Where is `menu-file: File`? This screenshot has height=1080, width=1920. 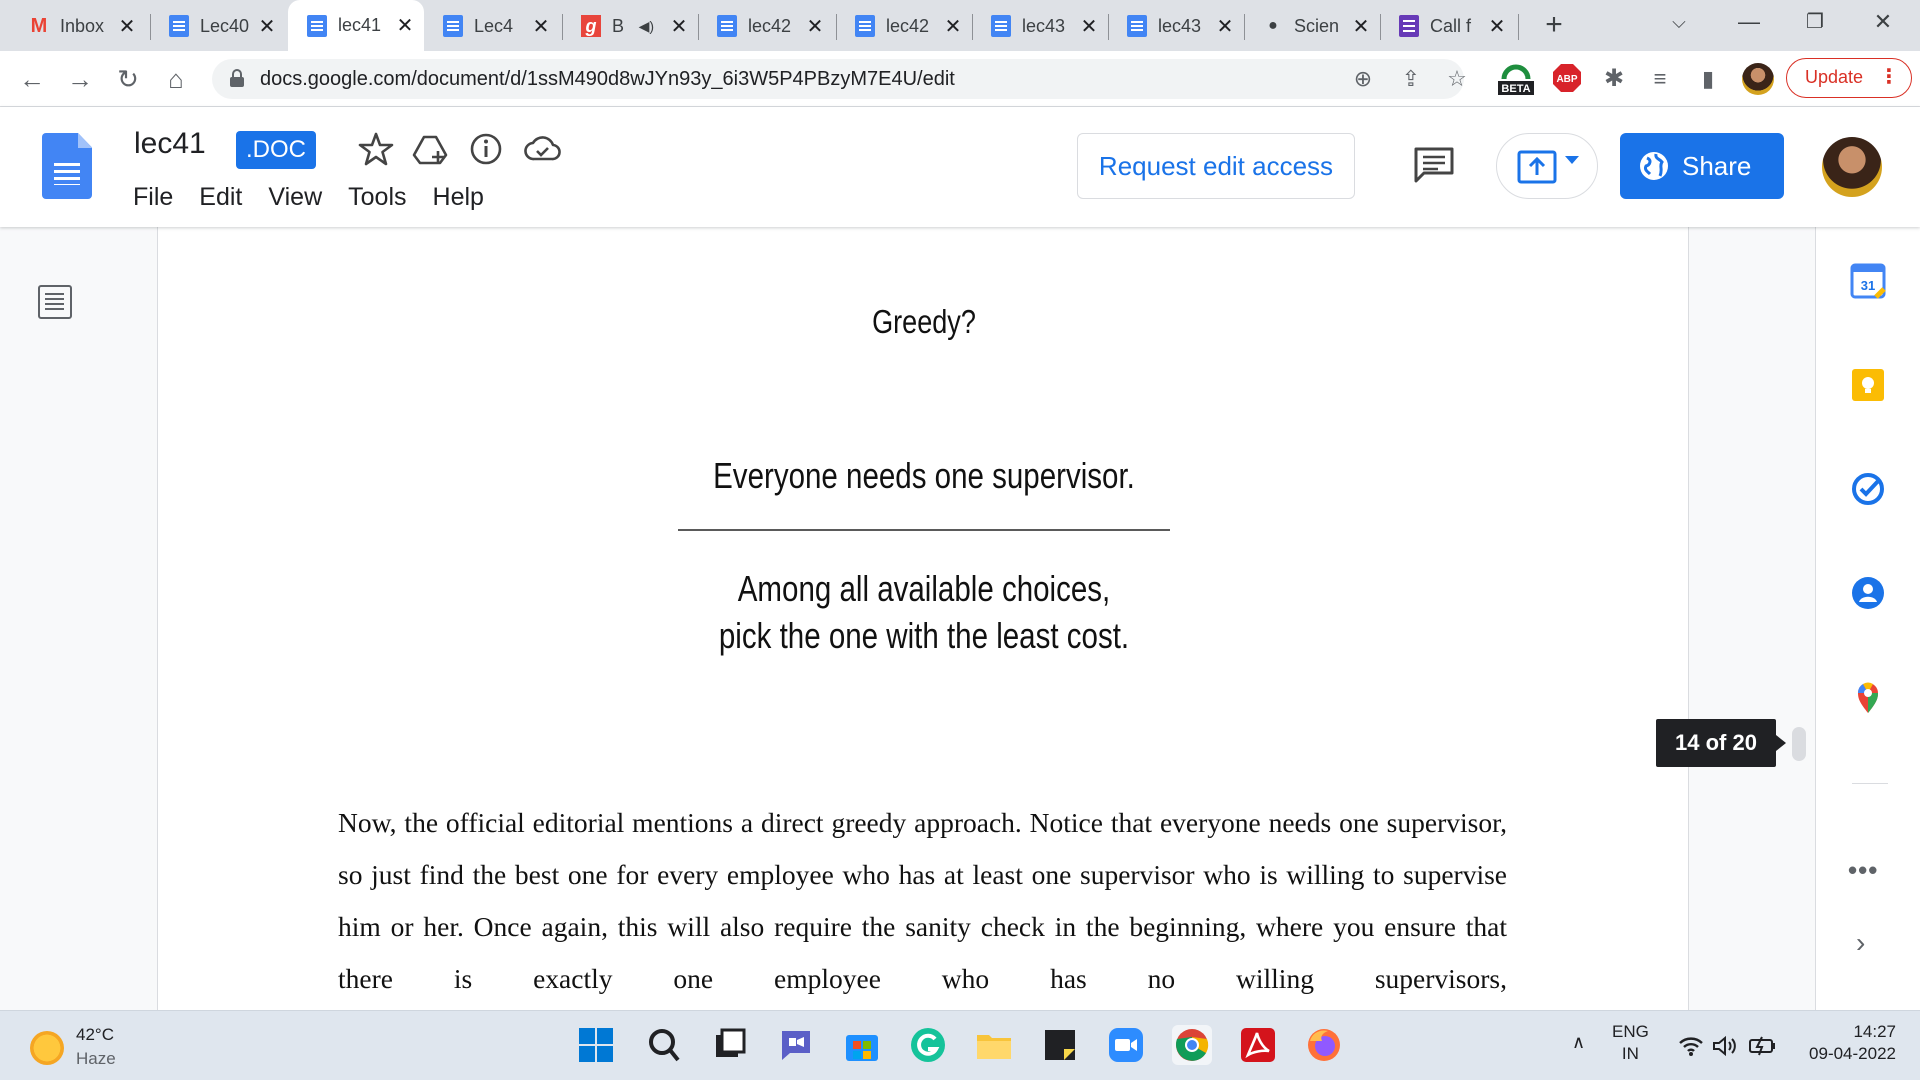
menu-file: File is located at coordinates (153, 197).